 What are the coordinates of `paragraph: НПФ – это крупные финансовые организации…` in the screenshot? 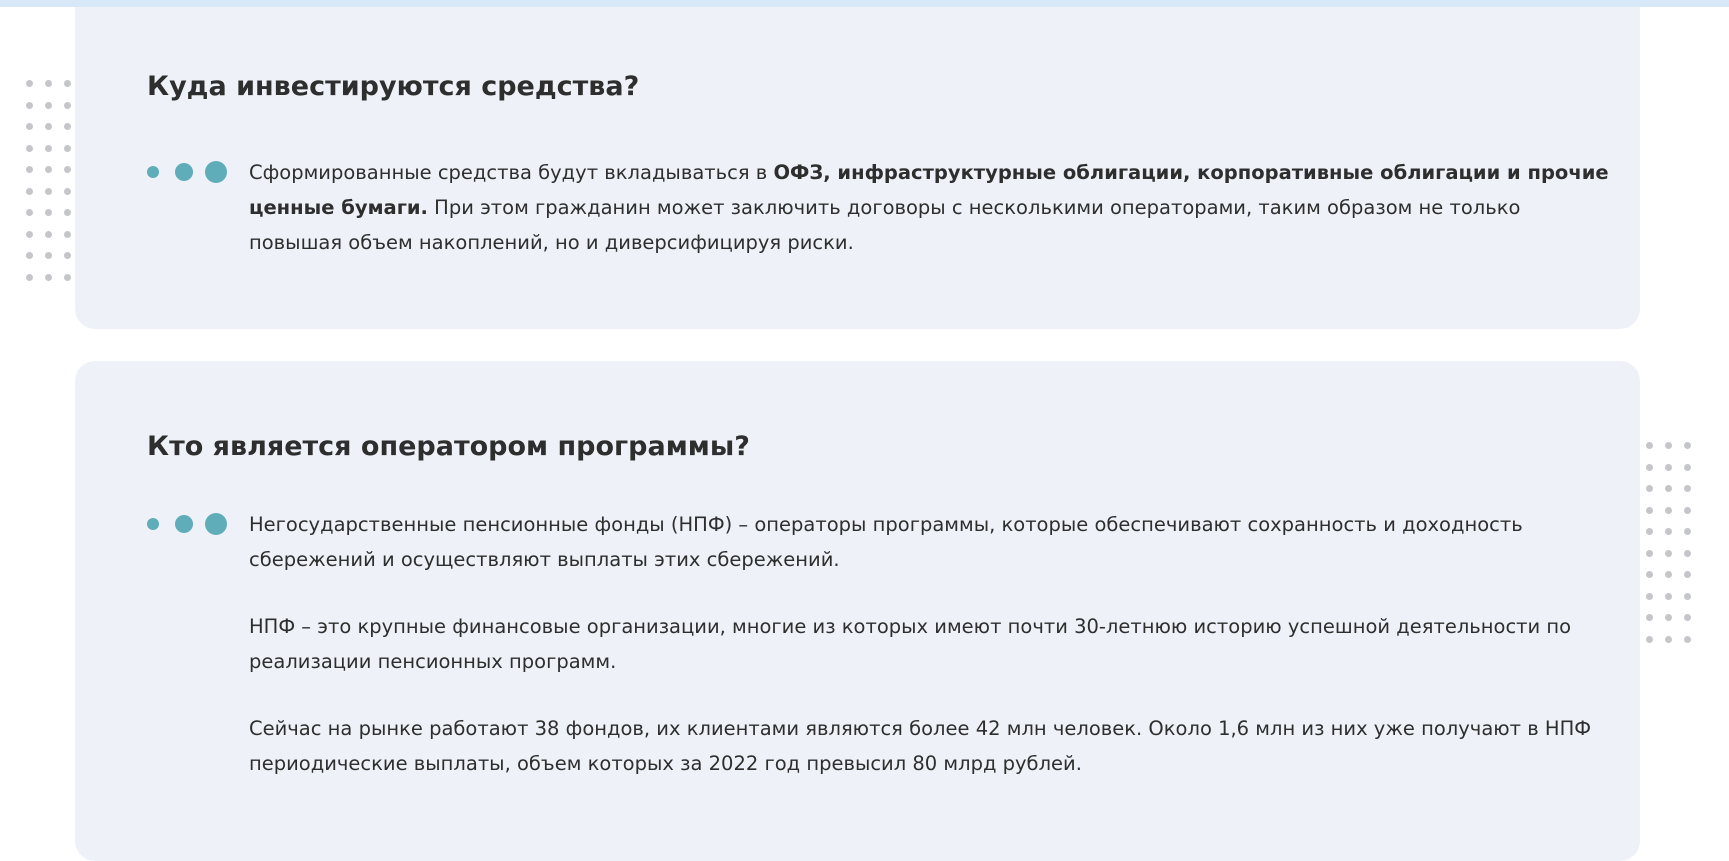 It's located at (910, 644).